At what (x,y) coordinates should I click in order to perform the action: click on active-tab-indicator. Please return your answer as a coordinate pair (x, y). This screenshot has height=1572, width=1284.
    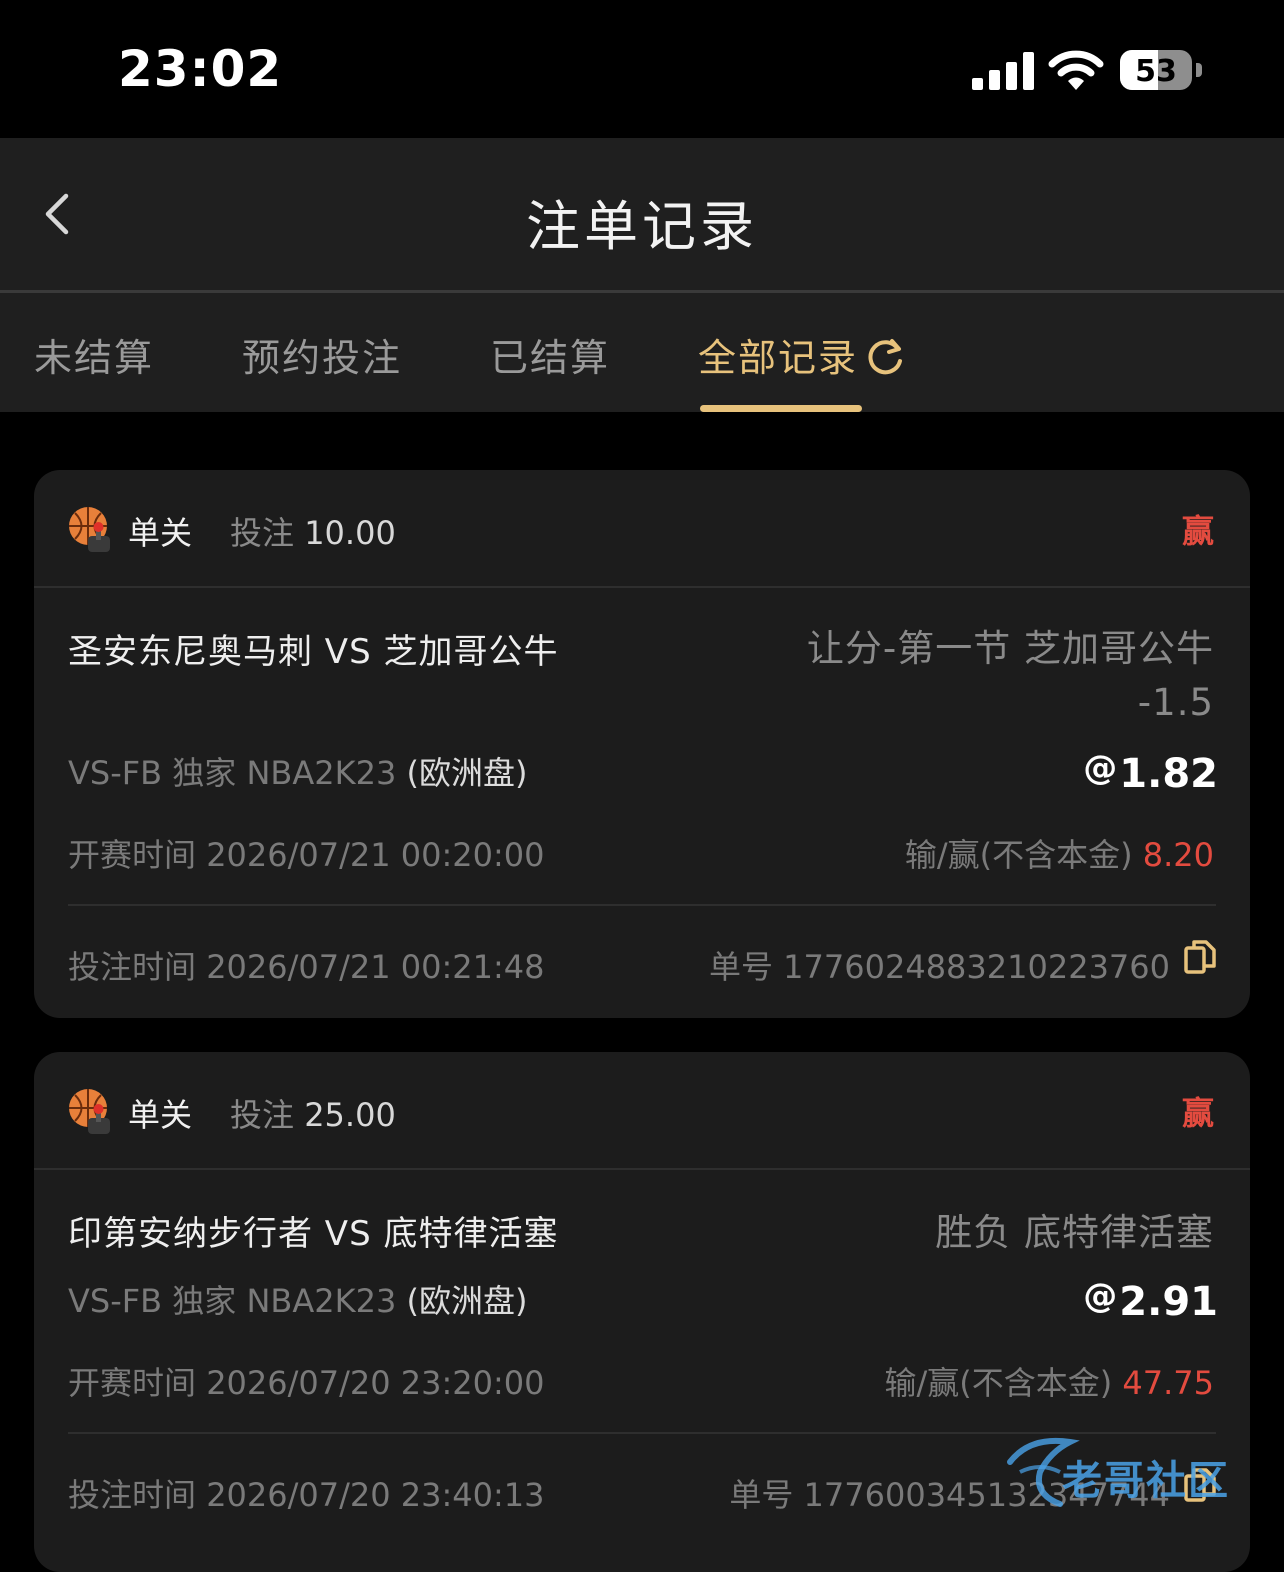
    Looking at the image, I should click on (781, 408).